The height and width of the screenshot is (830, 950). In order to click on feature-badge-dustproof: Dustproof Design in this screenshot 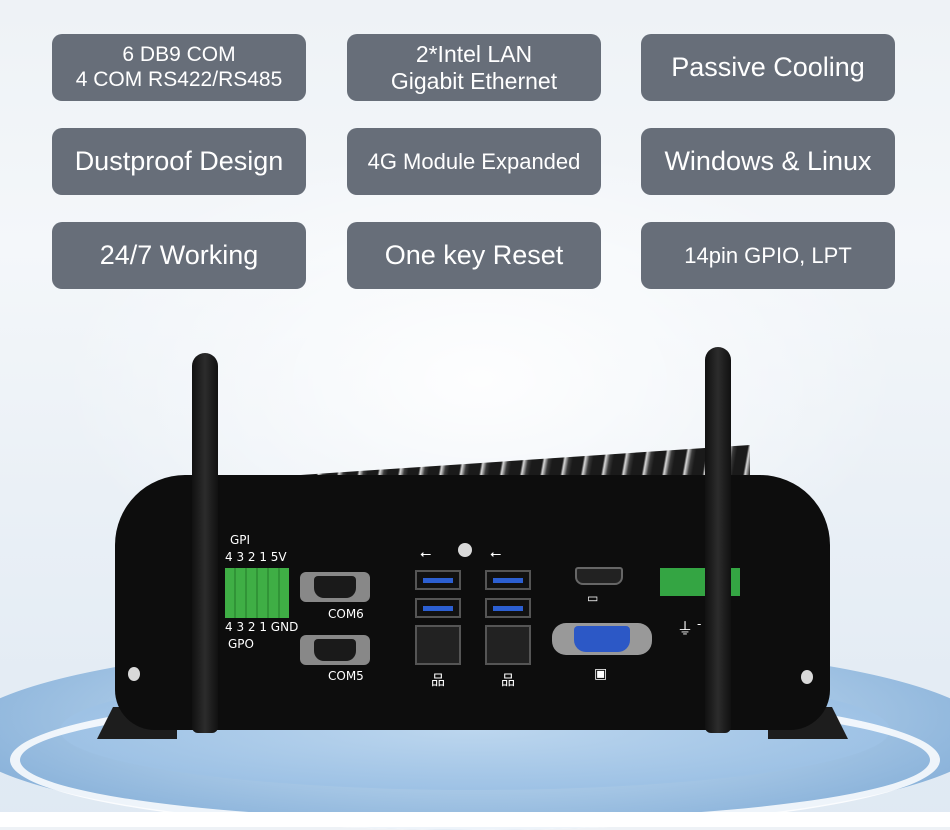, I will do `click(179, 161)`.